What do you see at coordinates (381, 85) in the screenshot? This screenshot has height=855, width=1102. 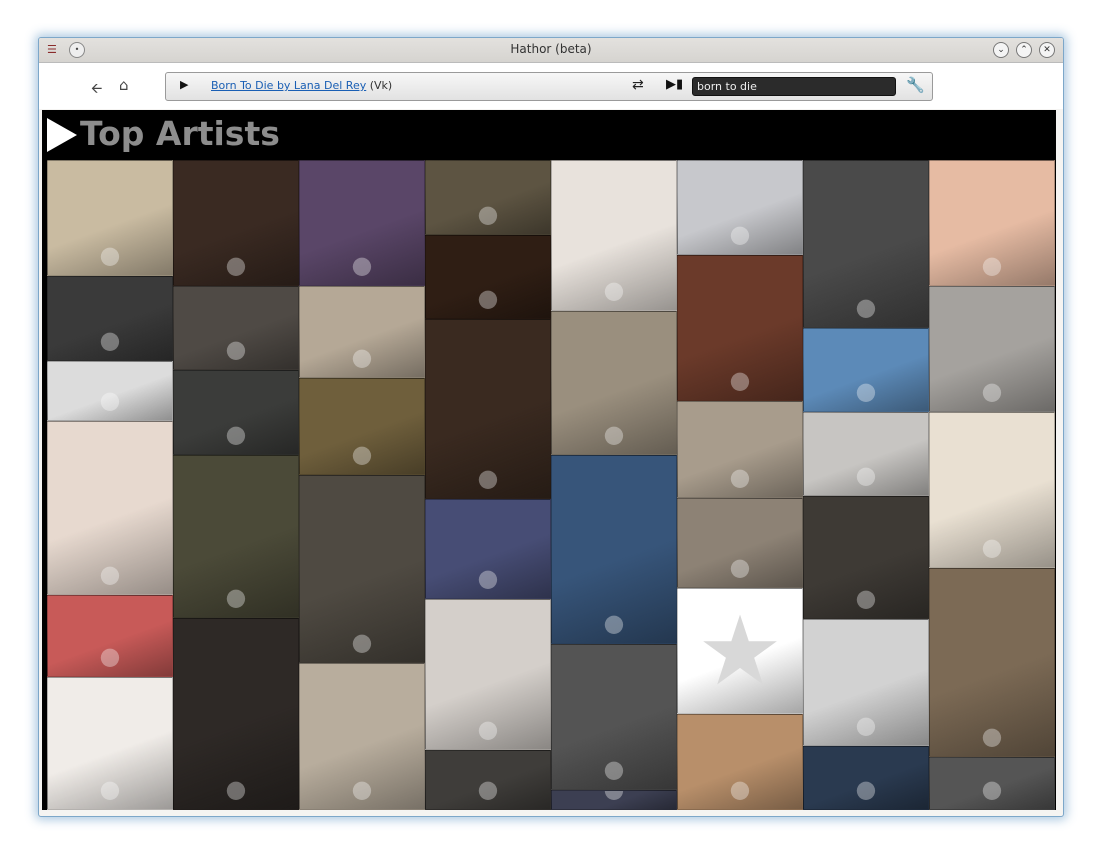 I see `now-playing-source: (Vk)` at bounding box center [381, 85].